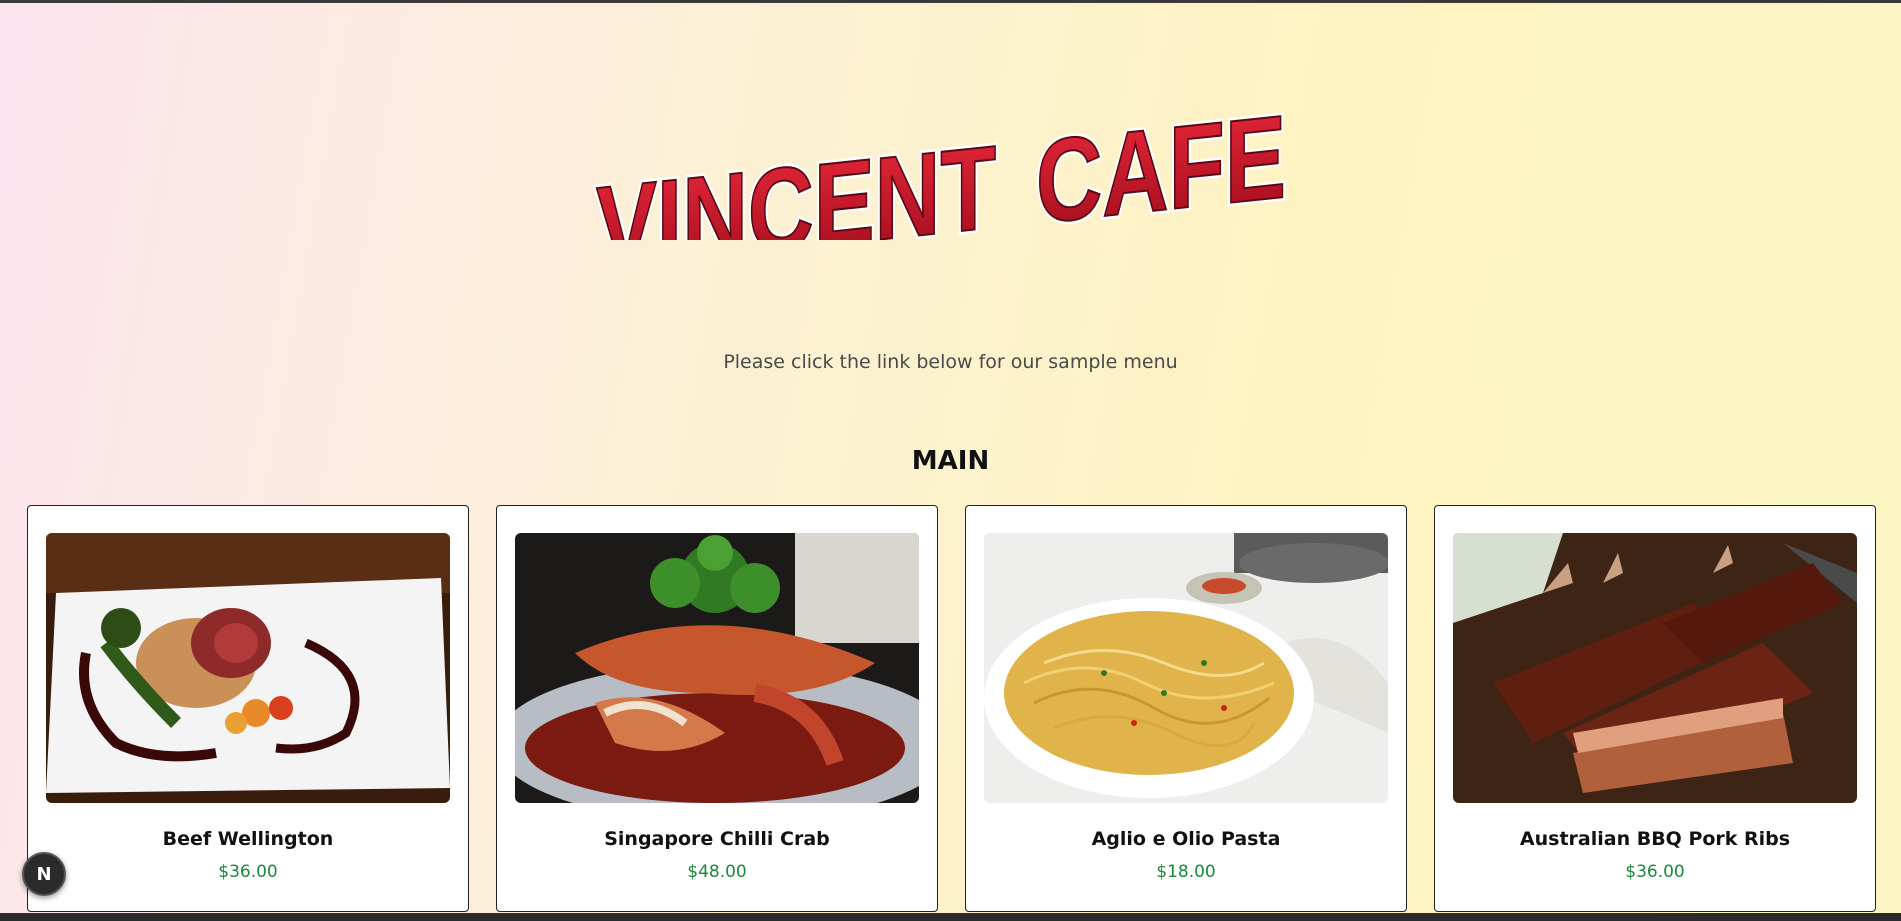 The width and height of the screenshot is (1901, 921). Describe the element at coordinates (950, 917) in the screenshot. I see `window-bottom-border` at that location.